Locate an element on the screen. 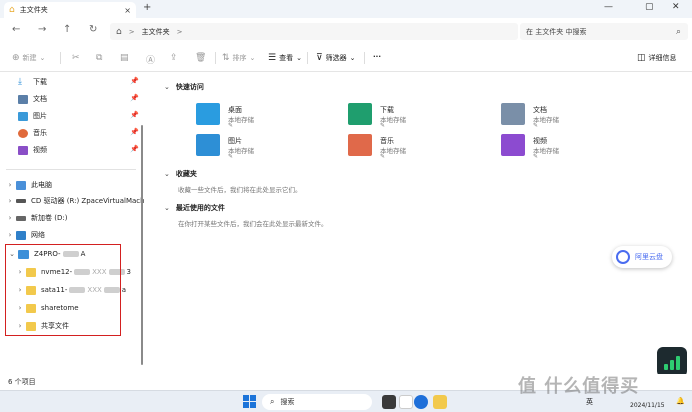  up-arrow-icon: ↑ is located at coordinates (67, 29).